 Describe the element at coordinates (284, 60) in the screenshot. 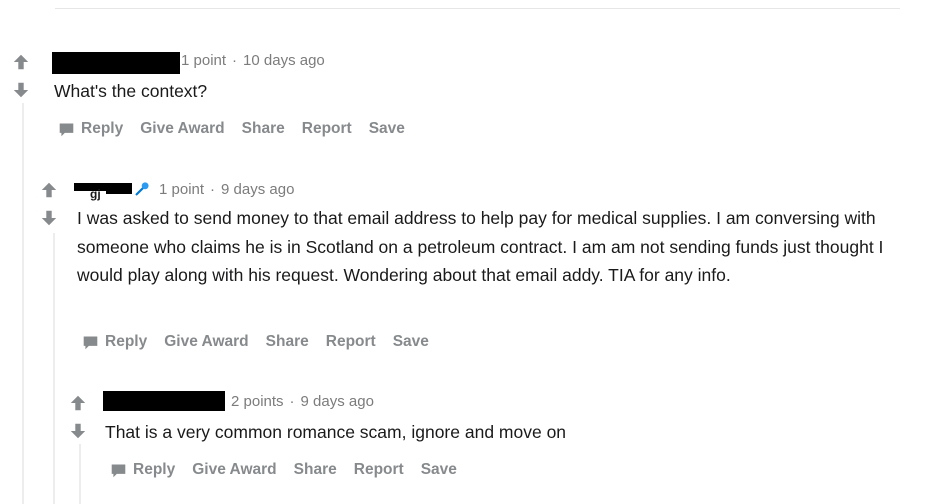

I see `timestamp: 10 days ago` at that location.